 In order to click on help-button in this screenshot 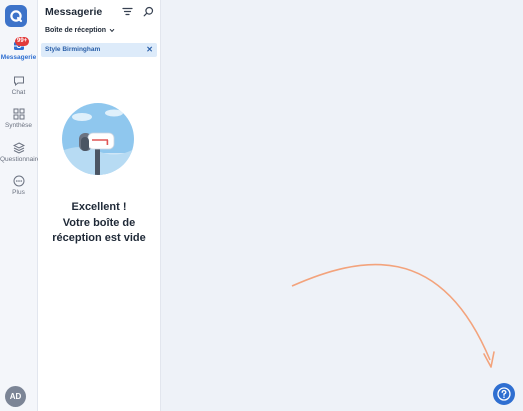, I will do `click(504, 394)`.